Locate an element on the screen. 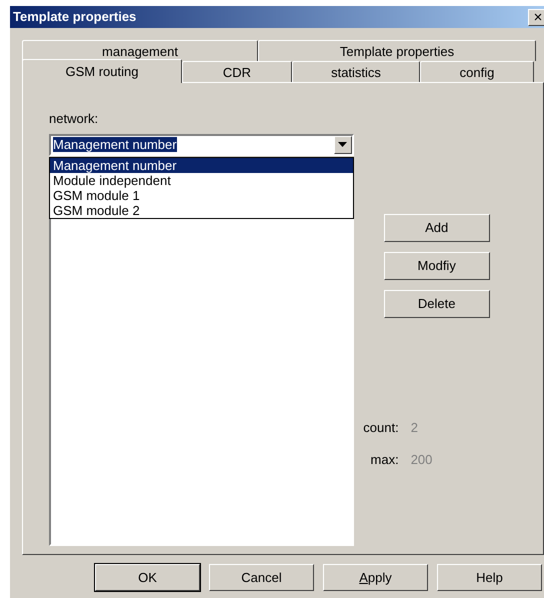 The image size is (544, 598). action-button: Modfiy is located at coordinates (437, 266).